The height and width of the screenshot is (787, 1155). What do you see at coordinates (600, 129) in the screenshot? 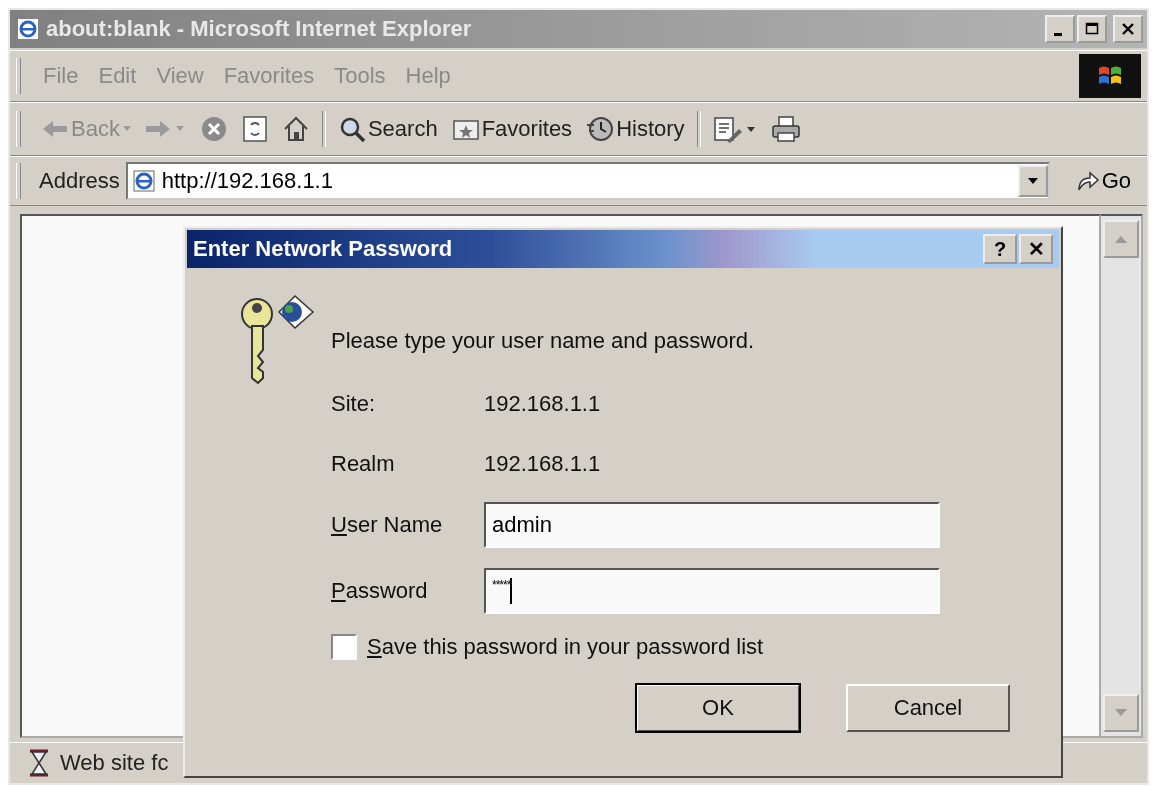
I see `clock-icon` at bounding box center [600, 129].